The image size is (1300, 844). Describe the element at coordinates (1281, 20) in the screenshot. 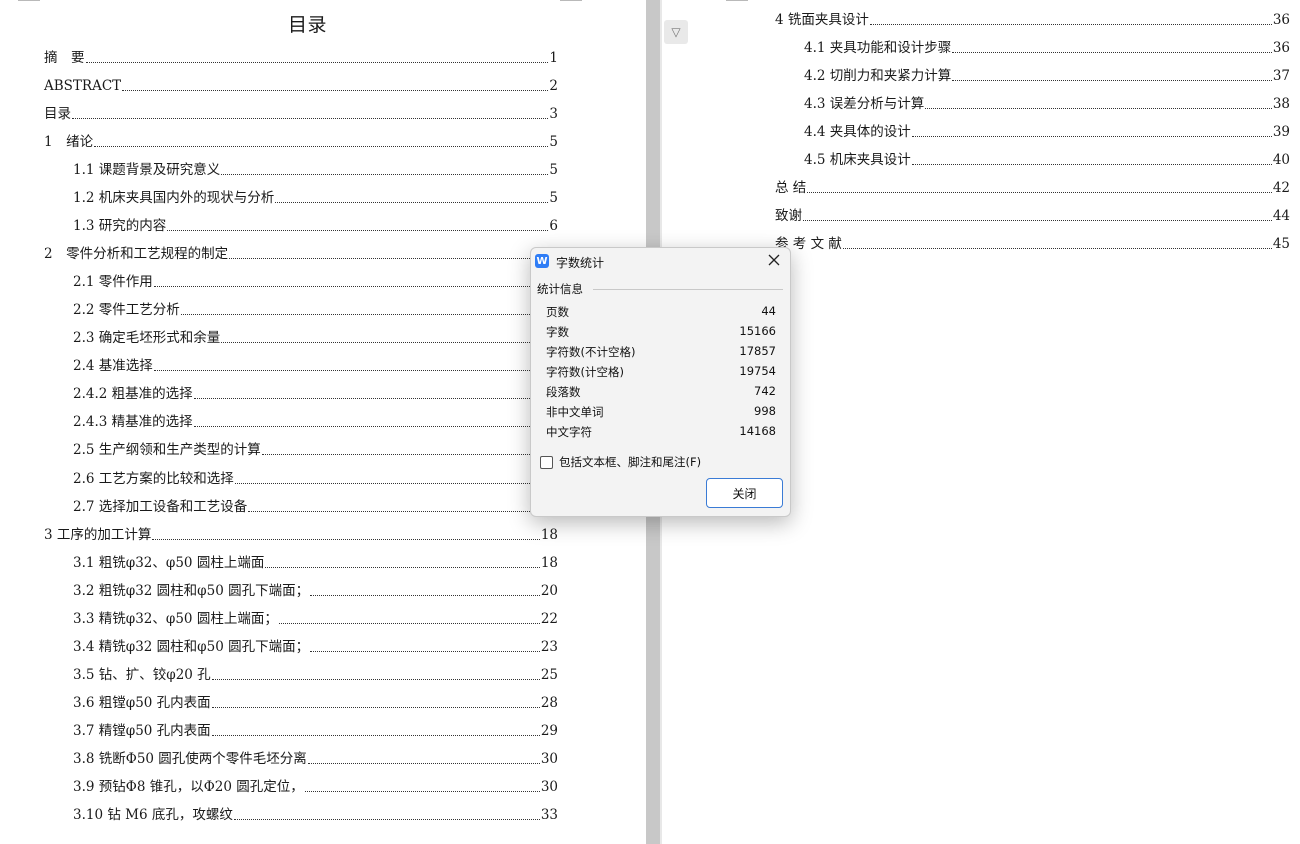

I see `toc-entry-page: 36` at that location.